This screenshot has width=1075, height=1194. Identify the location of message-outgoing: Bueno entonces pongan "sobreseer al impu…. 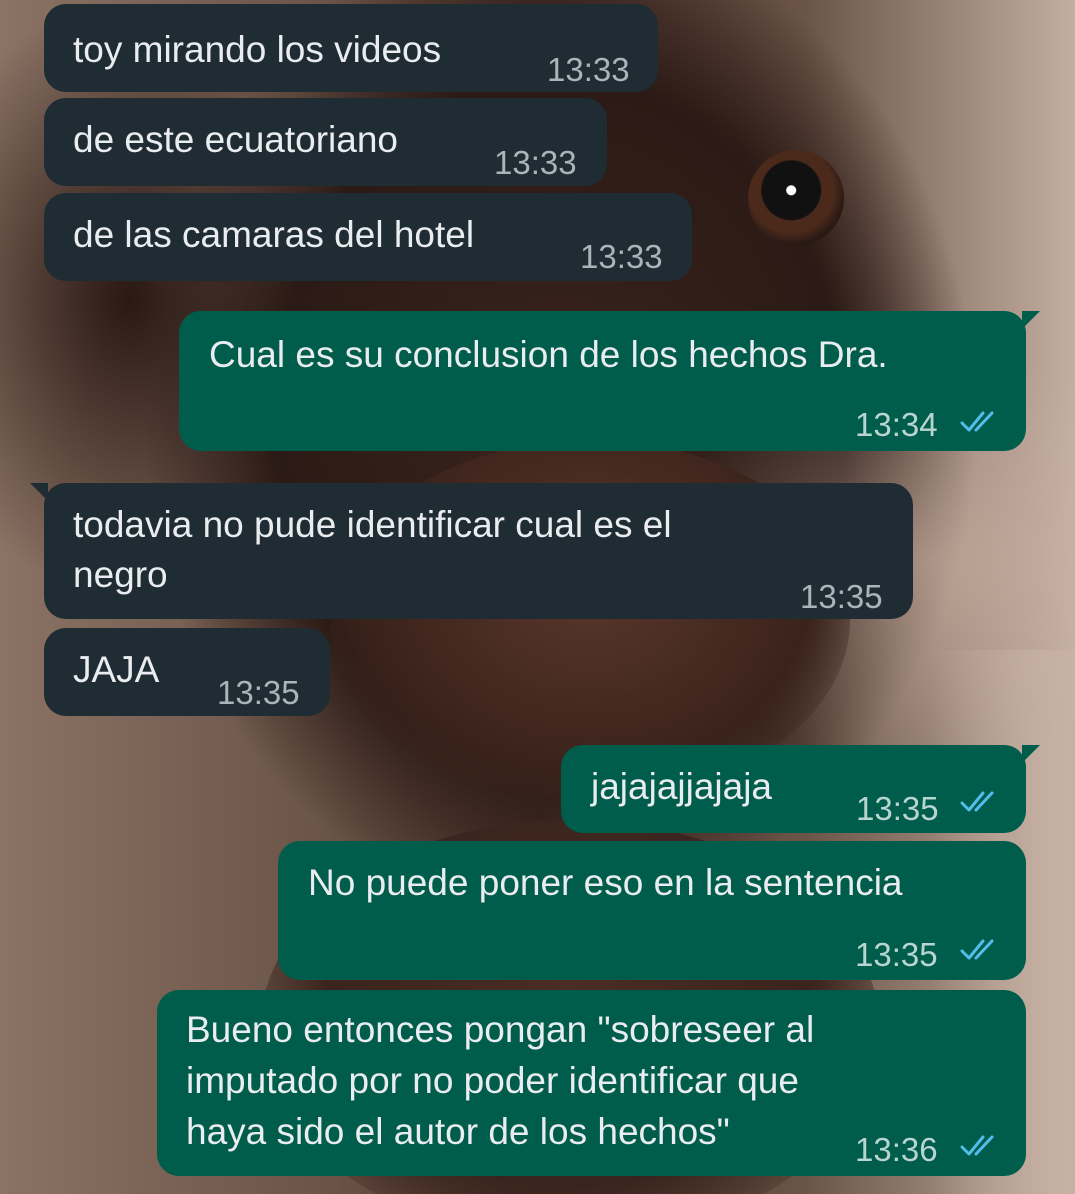
(591, 1083).